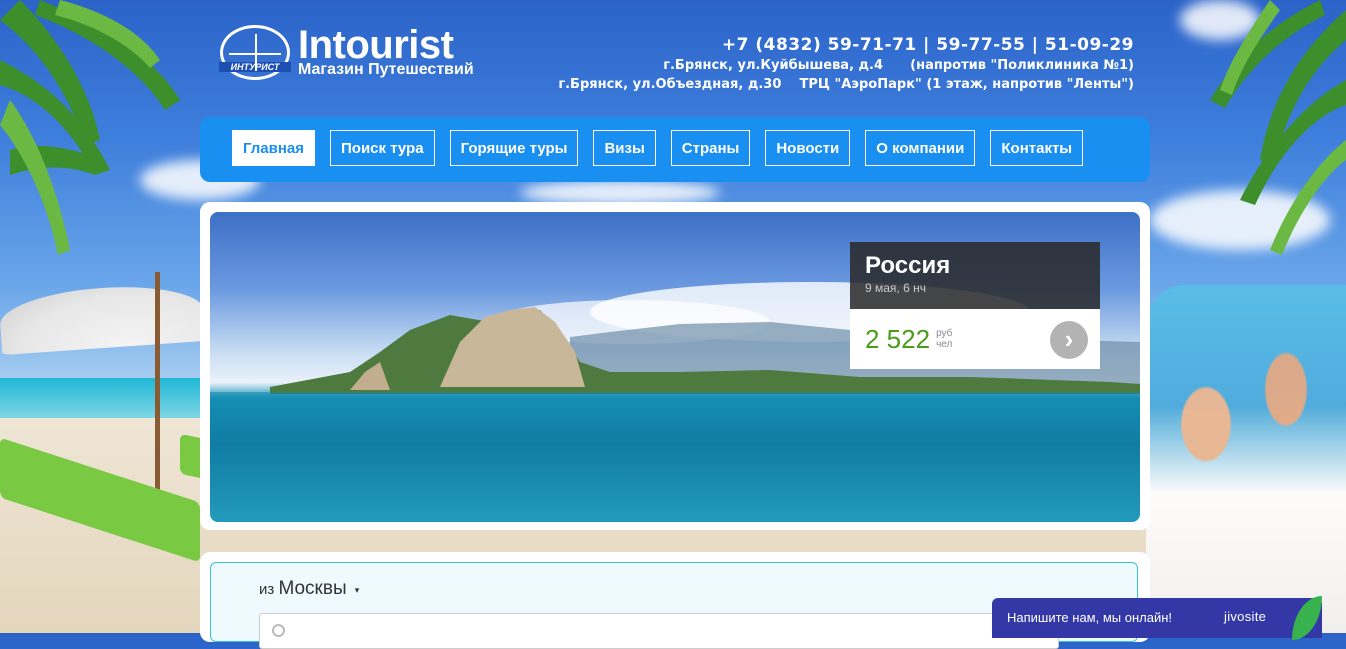 The width and height of the screenshot is (1346, 649). I want to click on radio-icon, so click(278, 630).